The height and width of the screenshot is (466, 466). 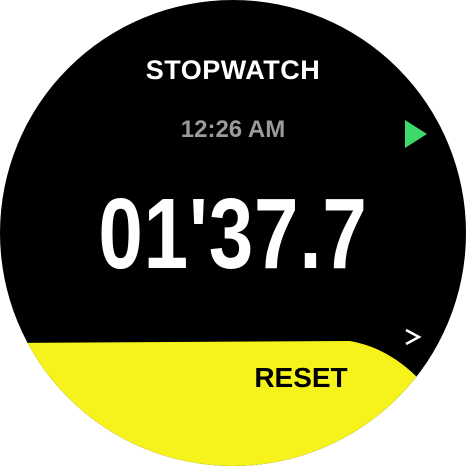 I want to click on reset-label: RESET, so click(x=301, y=377).